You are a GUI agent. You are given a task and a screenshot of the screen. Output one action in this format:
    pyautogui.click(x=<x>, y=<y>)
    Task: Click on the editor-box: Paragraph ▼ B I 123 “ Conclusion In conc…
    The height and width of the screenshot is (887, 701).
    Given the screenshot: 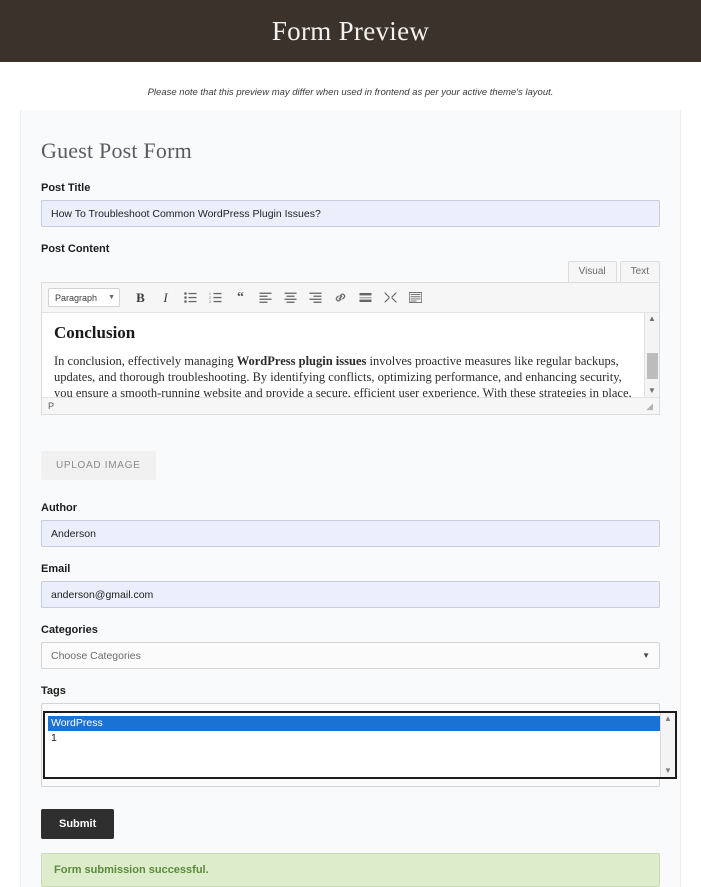 What is the action you would take?
    pyautogui.click(x=350, y=348)
    